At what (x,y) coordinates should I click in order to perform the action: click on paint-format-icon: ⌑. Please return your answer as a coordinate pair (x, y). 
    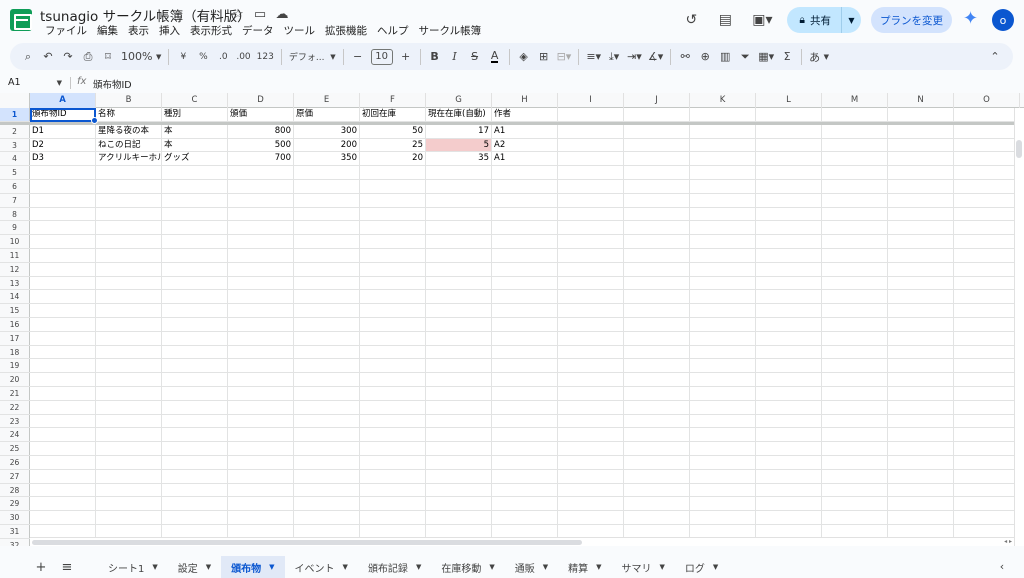
    Looking at the image, I should click on (108, 57).